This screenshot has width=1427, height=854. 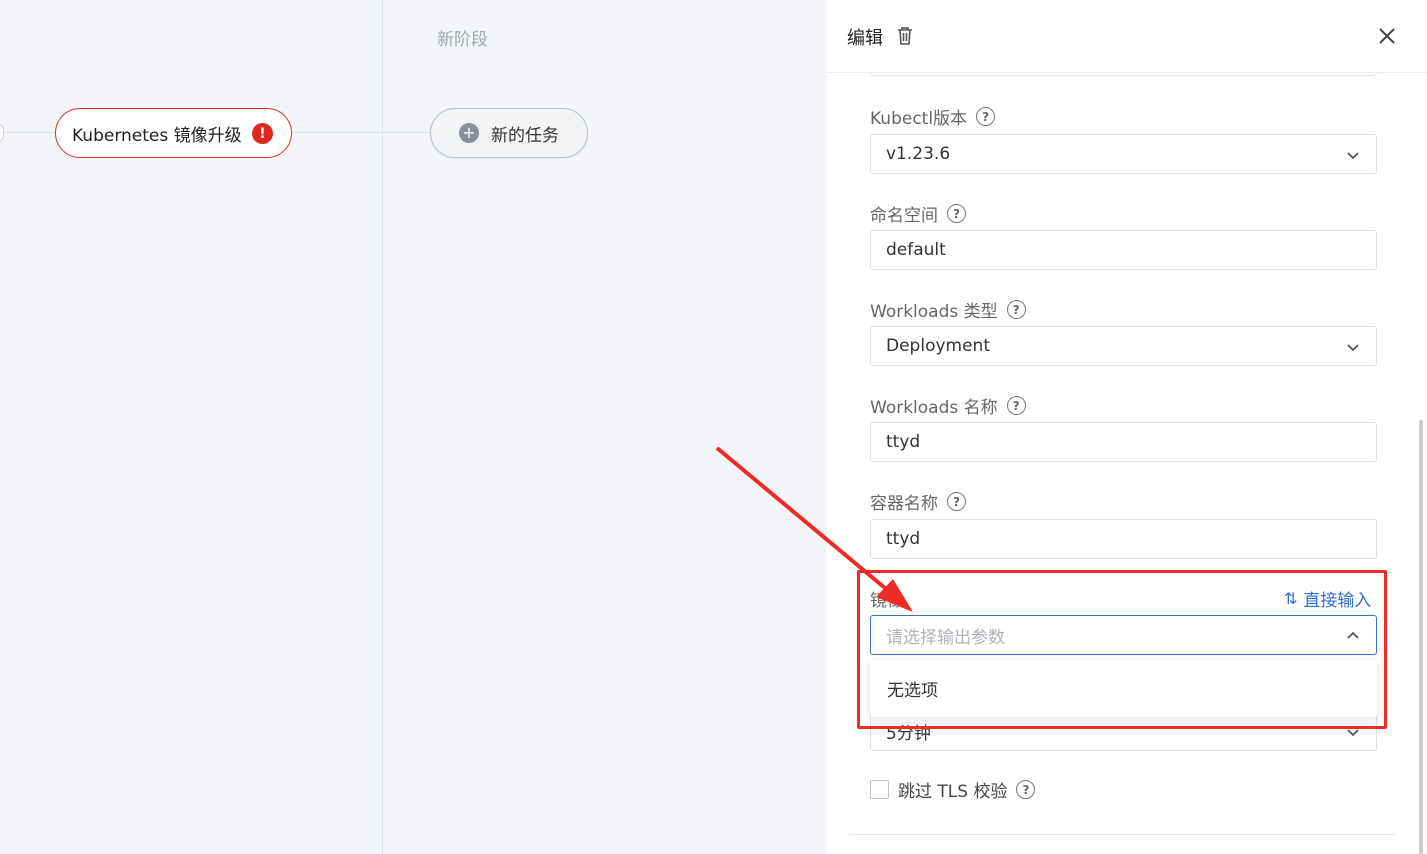 What do you see at coordinates (945, 637) in the screenshot?
I see `image-placeholder: 请选择输出参数` at bounding box center [945, 637].